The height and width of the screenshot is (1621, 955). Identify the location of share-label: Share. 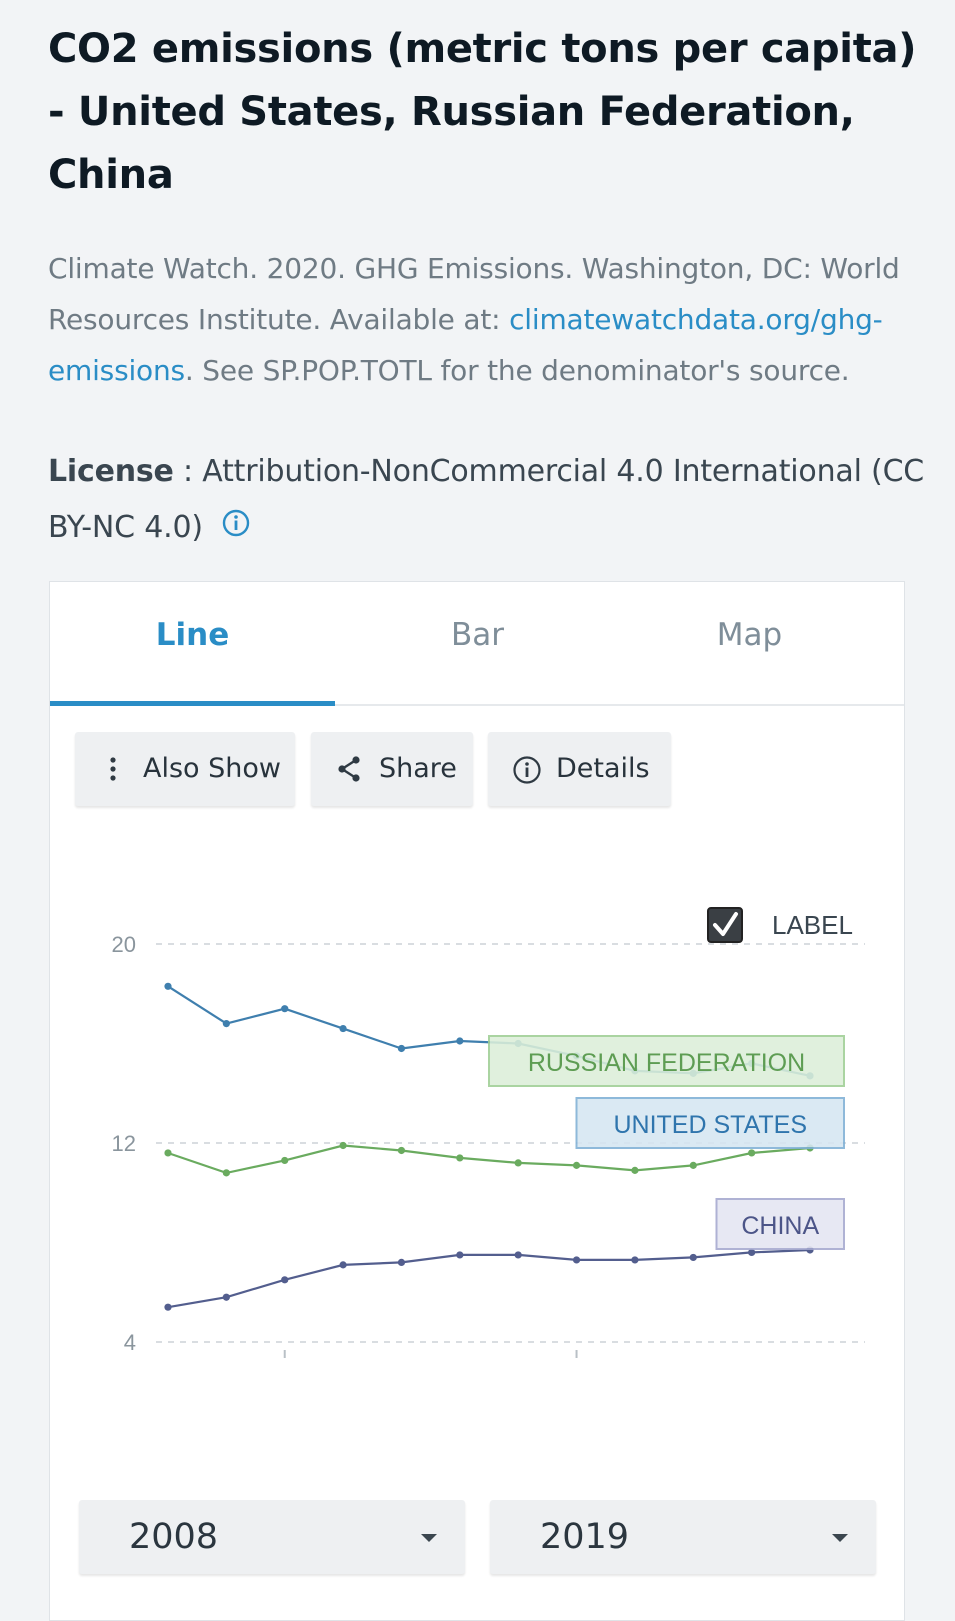
(418, 768).